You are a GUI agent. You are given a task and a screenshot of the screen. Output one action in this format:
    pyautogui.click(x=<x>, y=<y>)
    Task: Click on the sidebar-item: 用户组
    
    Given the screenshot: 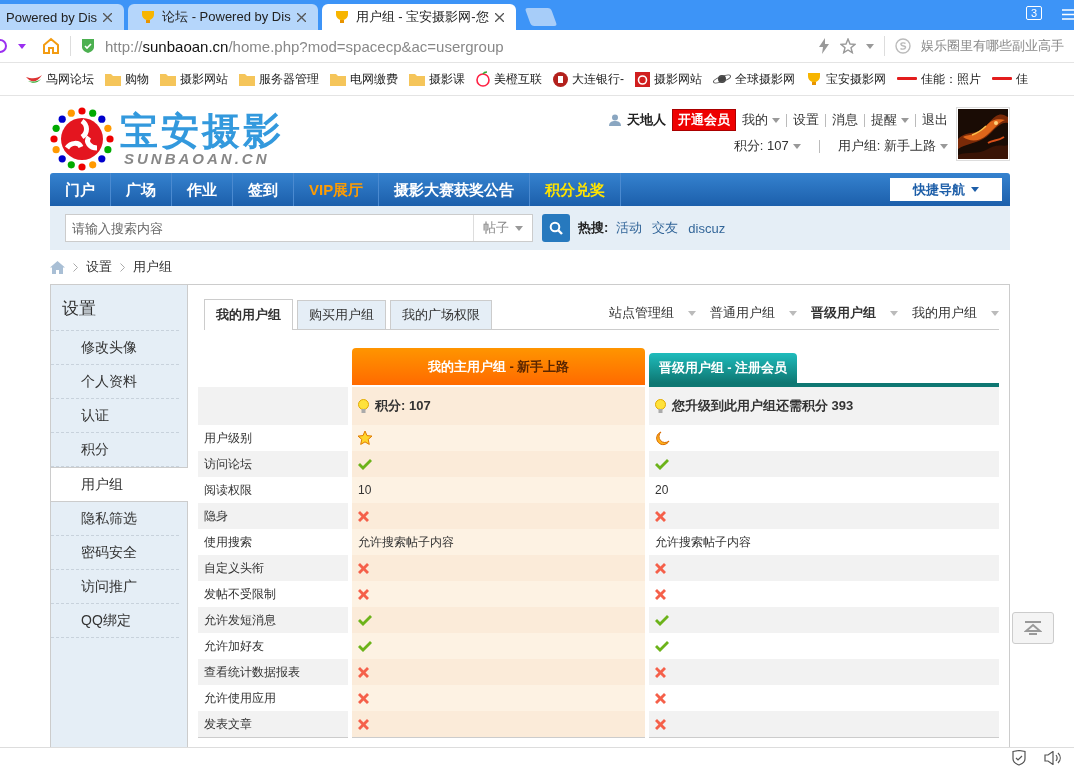 What is the action you would take?
    pyautogui.click(x=119, y=484)
    